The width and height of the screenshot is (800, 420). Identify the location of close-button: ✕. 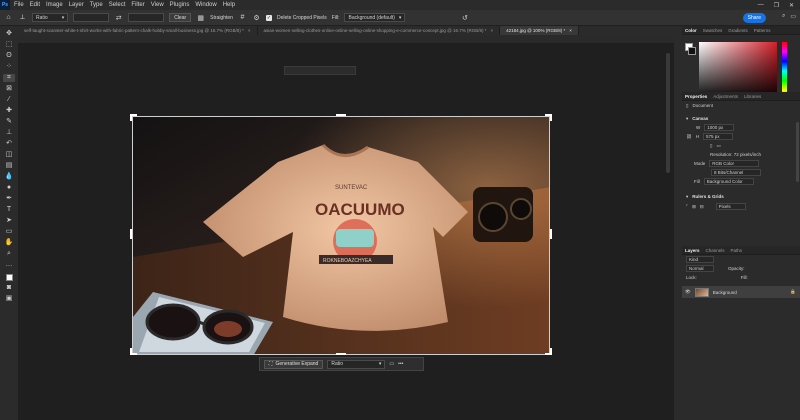
(791, 5).